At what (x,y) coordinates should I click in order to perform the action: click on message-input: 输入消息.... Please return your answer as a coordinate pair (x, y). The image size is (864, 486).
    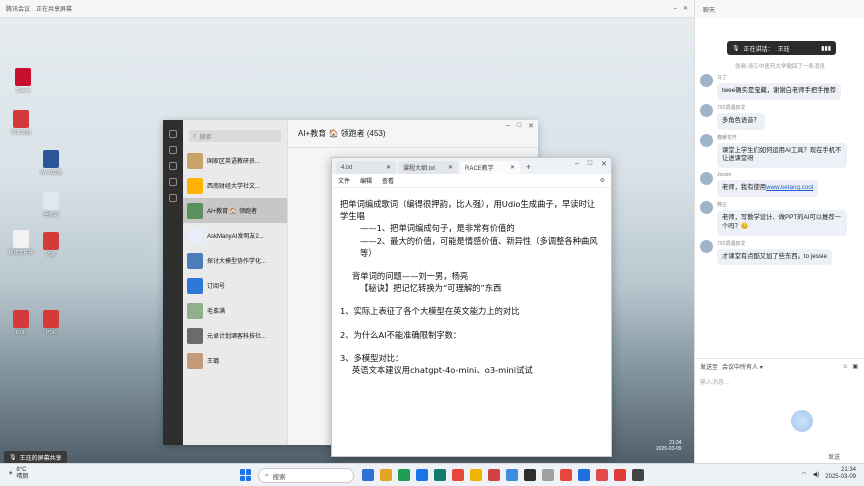
    Looking at the image, I should click on (779, 381).